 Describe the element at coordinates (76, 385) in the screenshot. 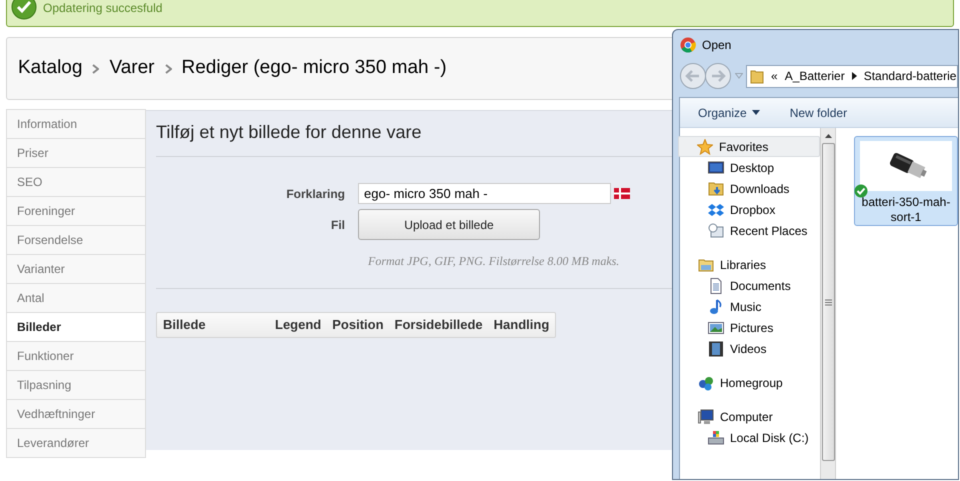

I see `sidebar-item: Tilpasning` at that location.